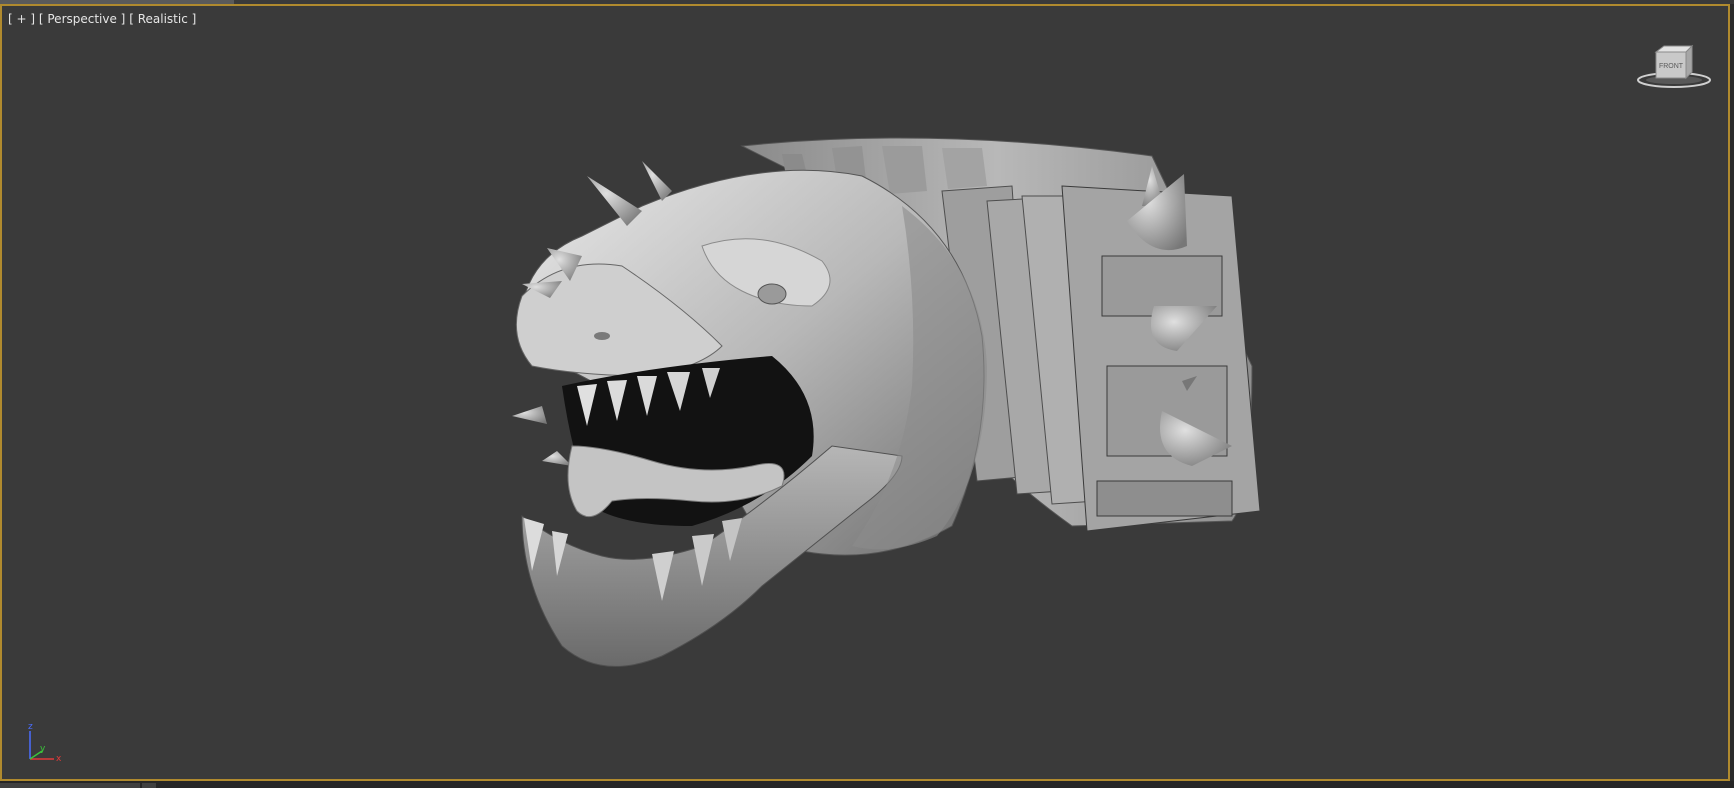 This screenshot has width=1734, height=788. What do you see at coordinates (45, 743) in the screenshot?
I see `axis-gizmo: z y x` at bounding box center [45, 743].